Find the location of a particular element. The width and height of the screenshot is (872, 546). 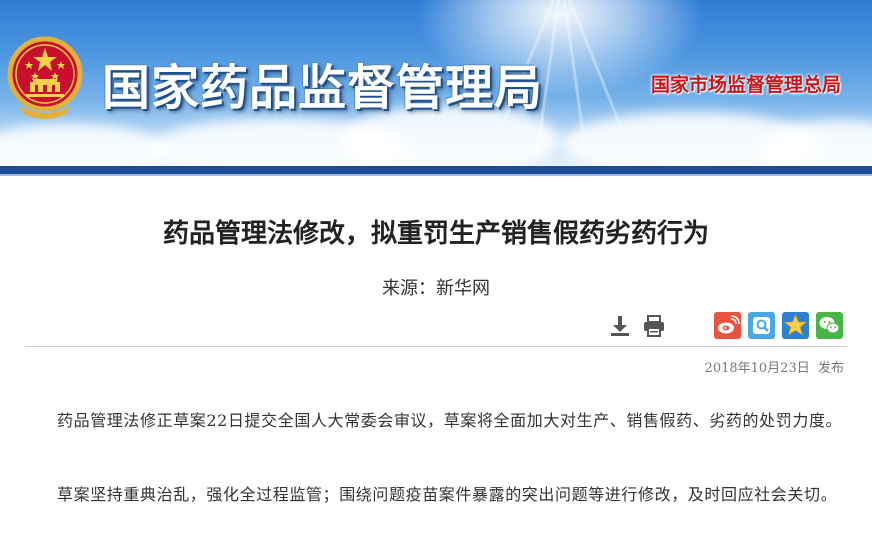

publish-date-value: 2018年10月23日 is located at coordinates (757, 368).